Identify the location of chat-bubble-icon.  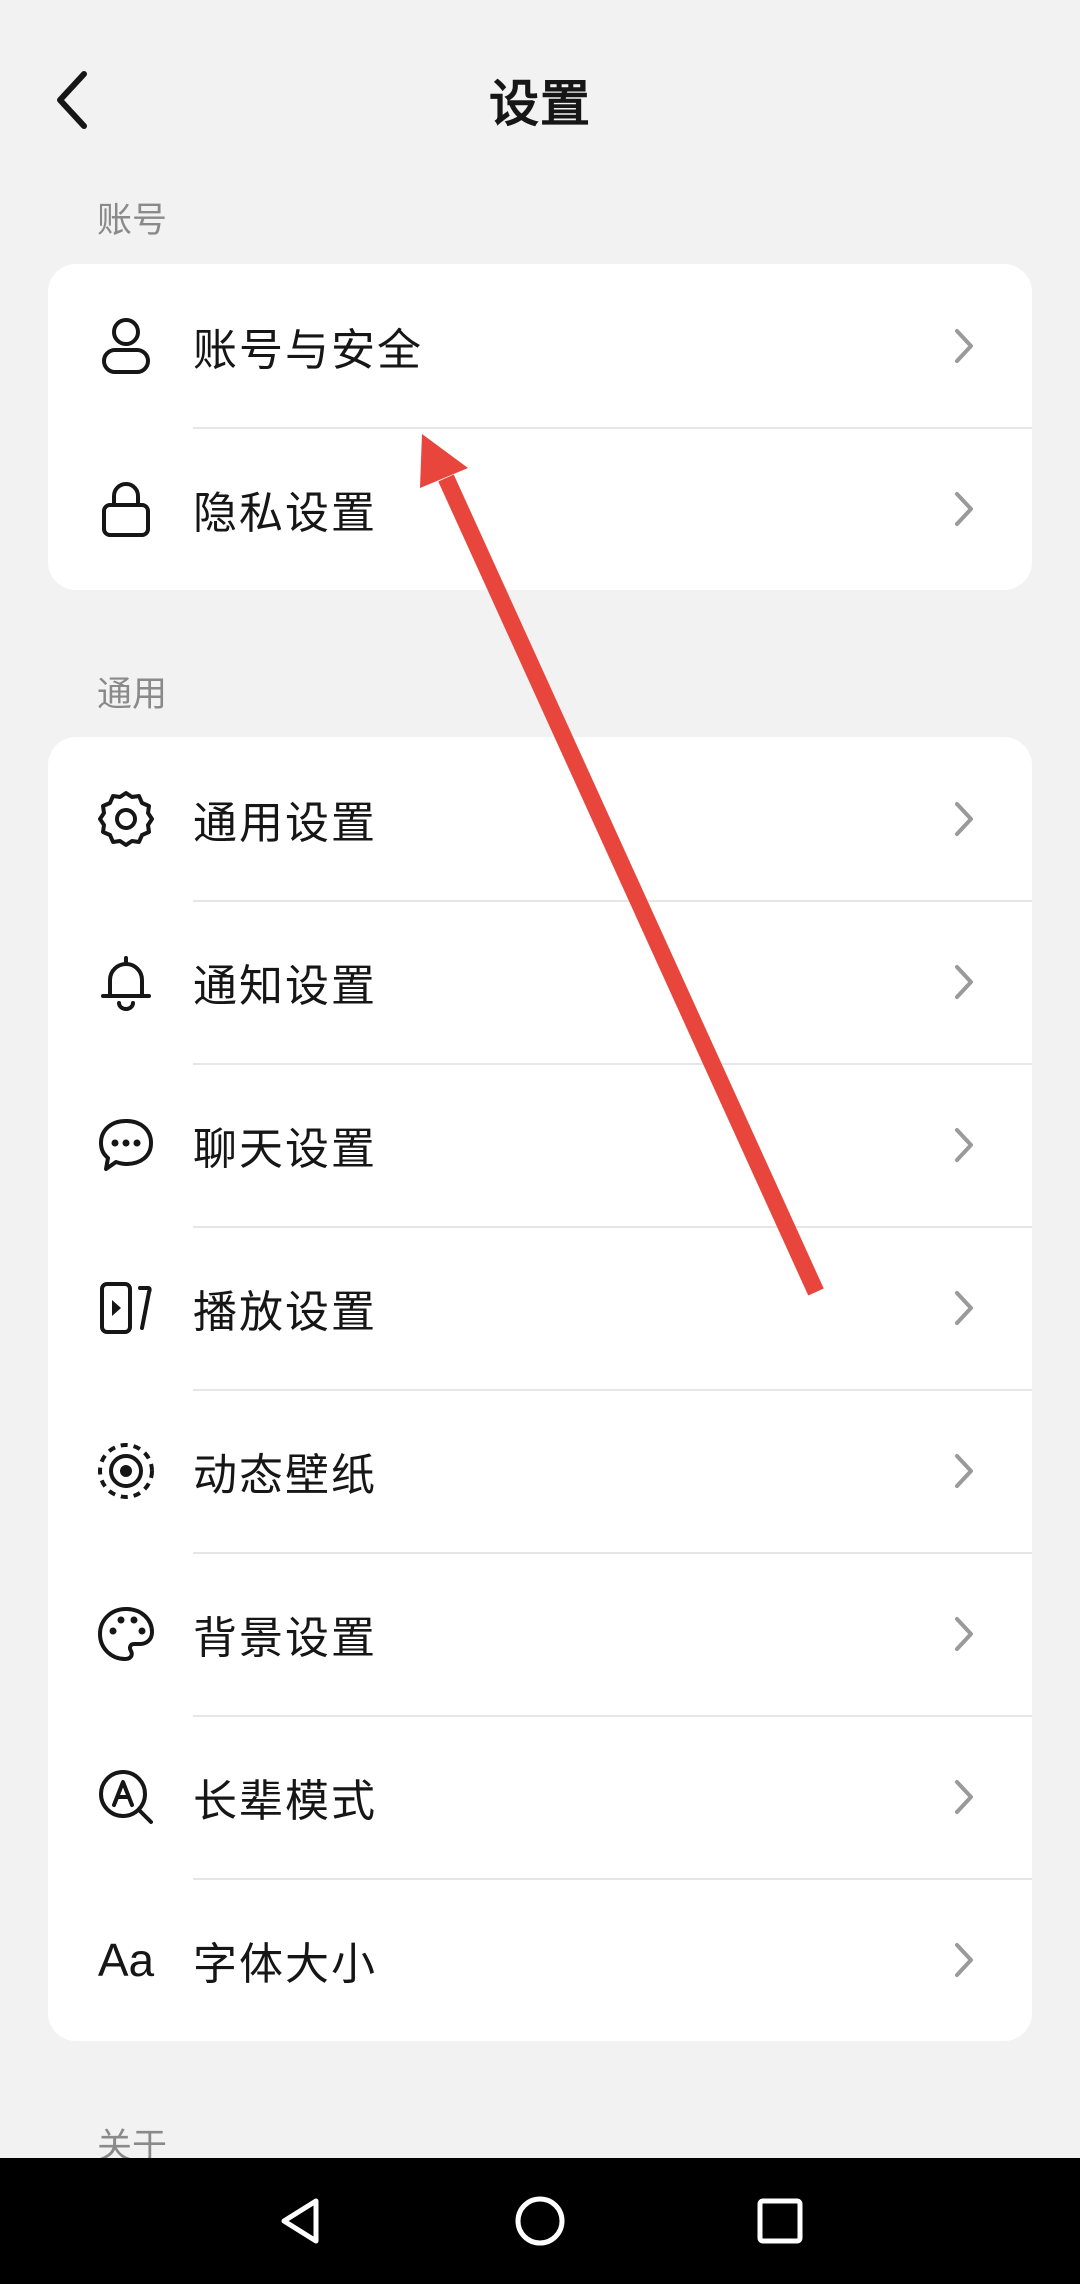
(126, 1145).